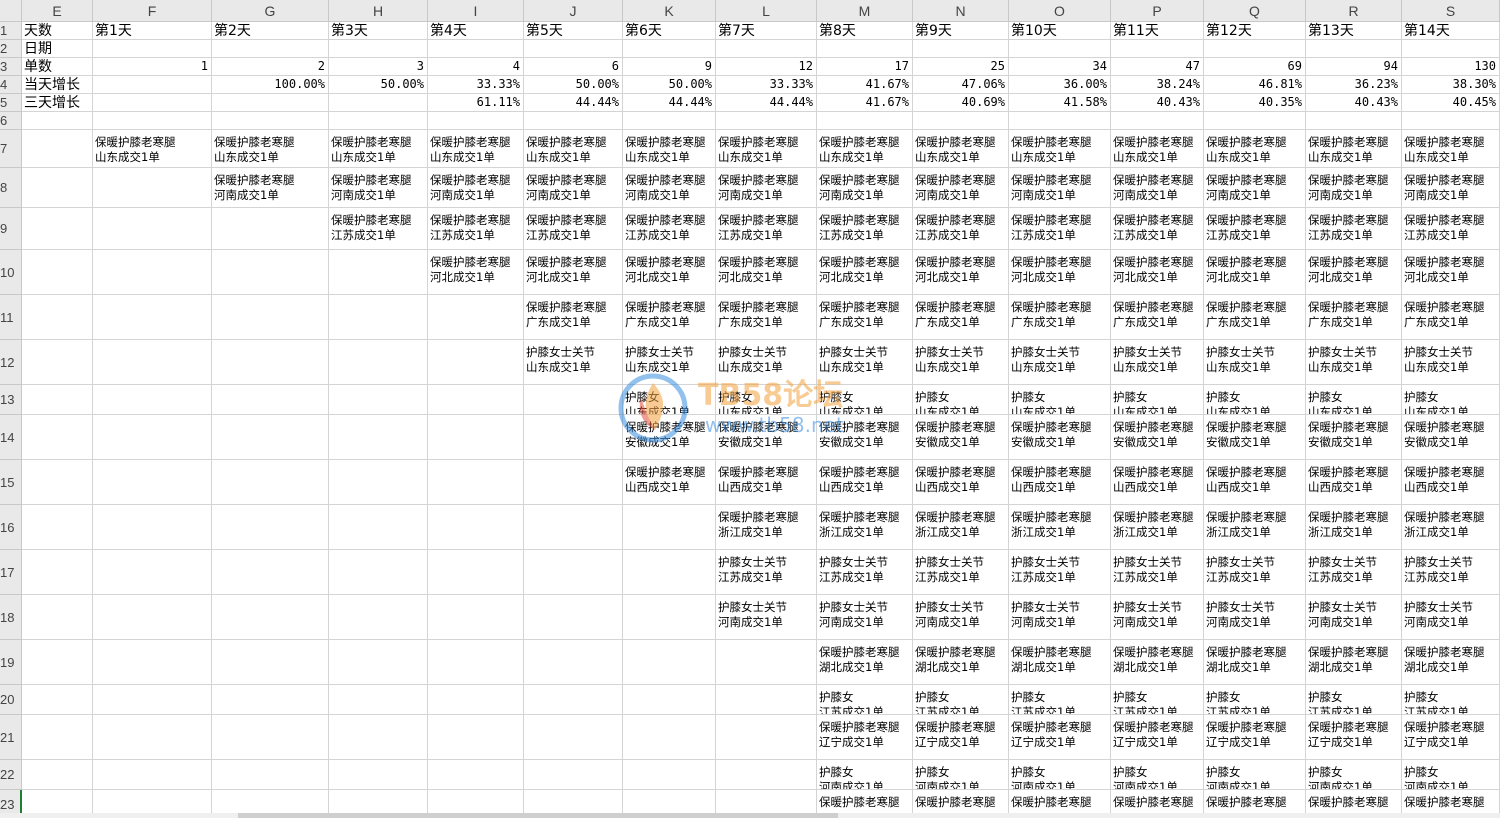 This screenshot has width=1500, height=818. I want to click on table-cell: 4, so click(476, 67).